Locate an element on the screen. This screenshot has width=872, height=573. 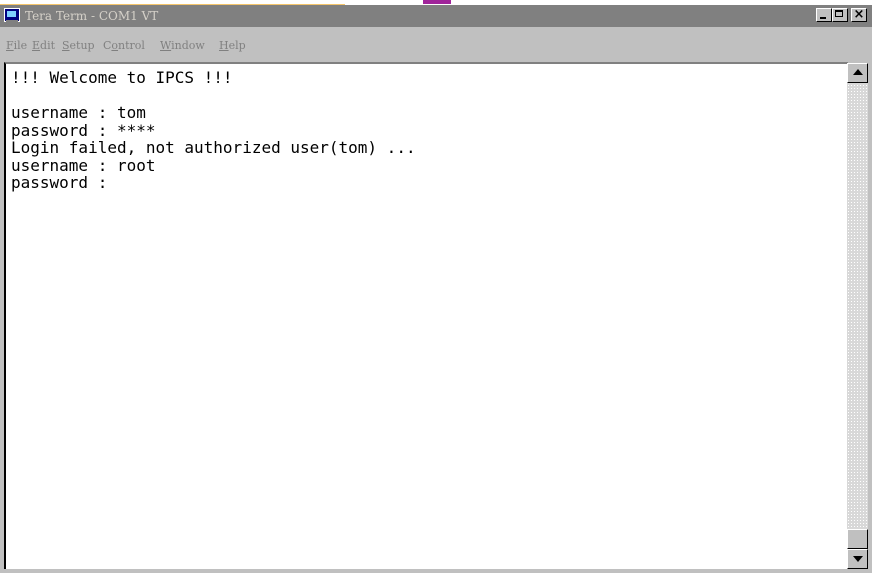
terminal-line: password : **** is located at coordinates (83, 130).